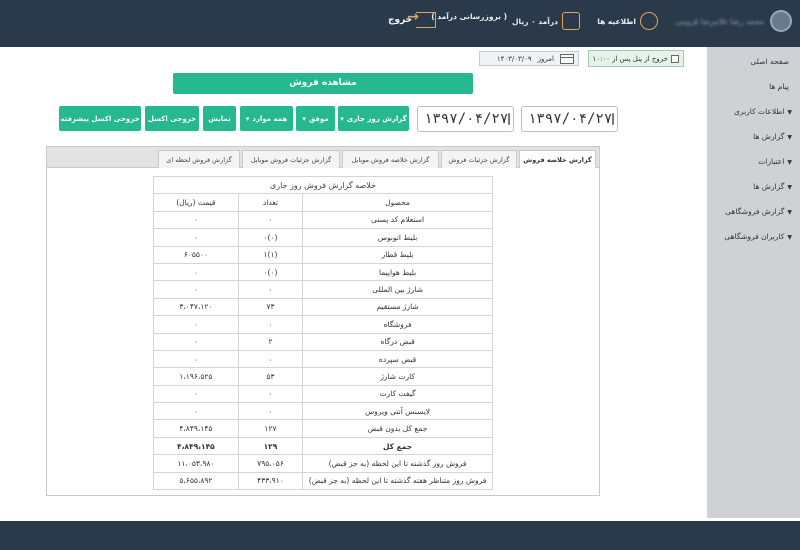 The height and width of the screenshot is (550, 800). Describe the element at coordinates (771, 161) in the screenshot. I see `sidebar-item-label: اعتبارات` at that location.